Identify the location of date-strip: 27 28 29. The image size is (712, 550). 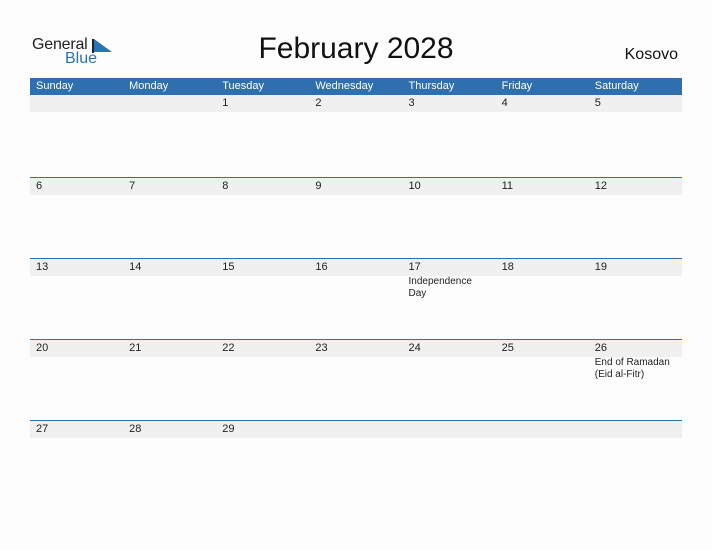
(356, 429).